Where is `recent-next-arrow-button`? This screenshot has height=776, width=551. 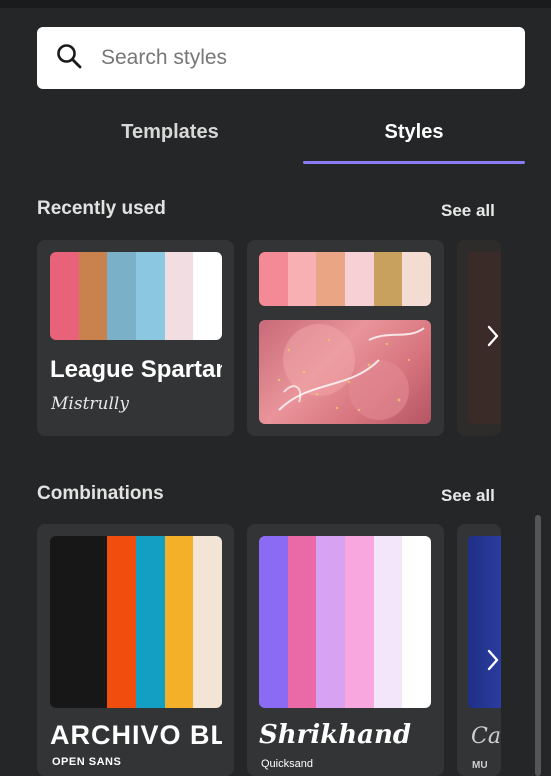
recent-next-arrow-button is located at coordinates (493, 338).